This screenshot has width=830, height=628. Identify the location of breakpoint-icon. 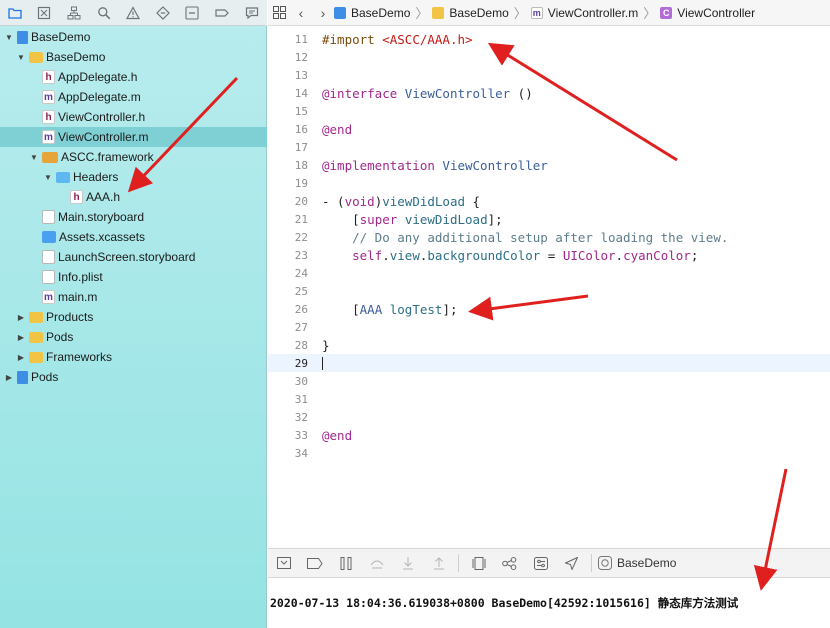
(222, 13).